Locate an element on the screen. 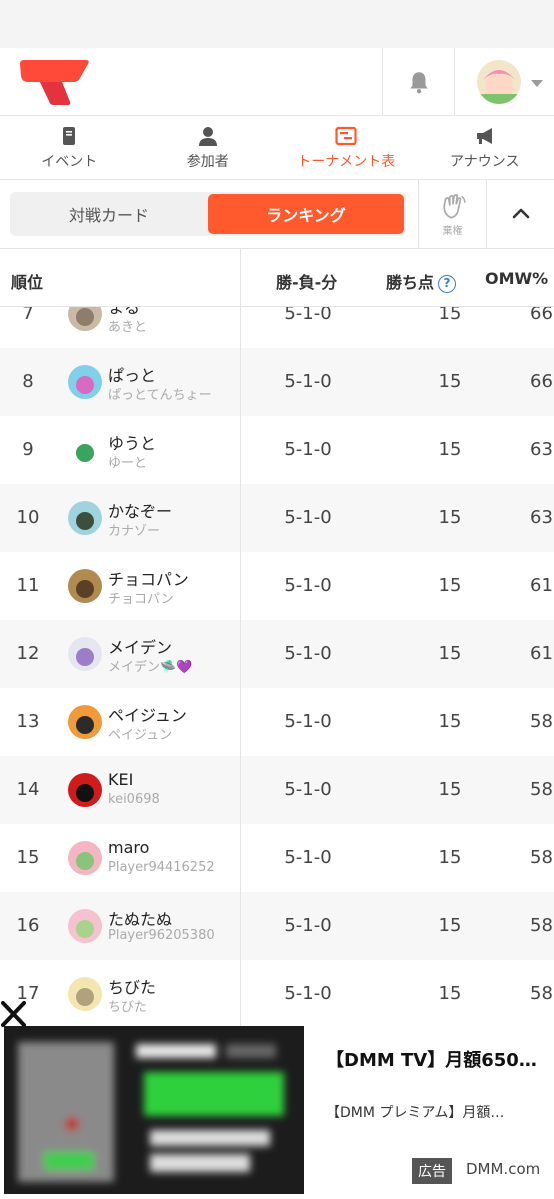  close-ad-button is located at coordinates (14, 1013).